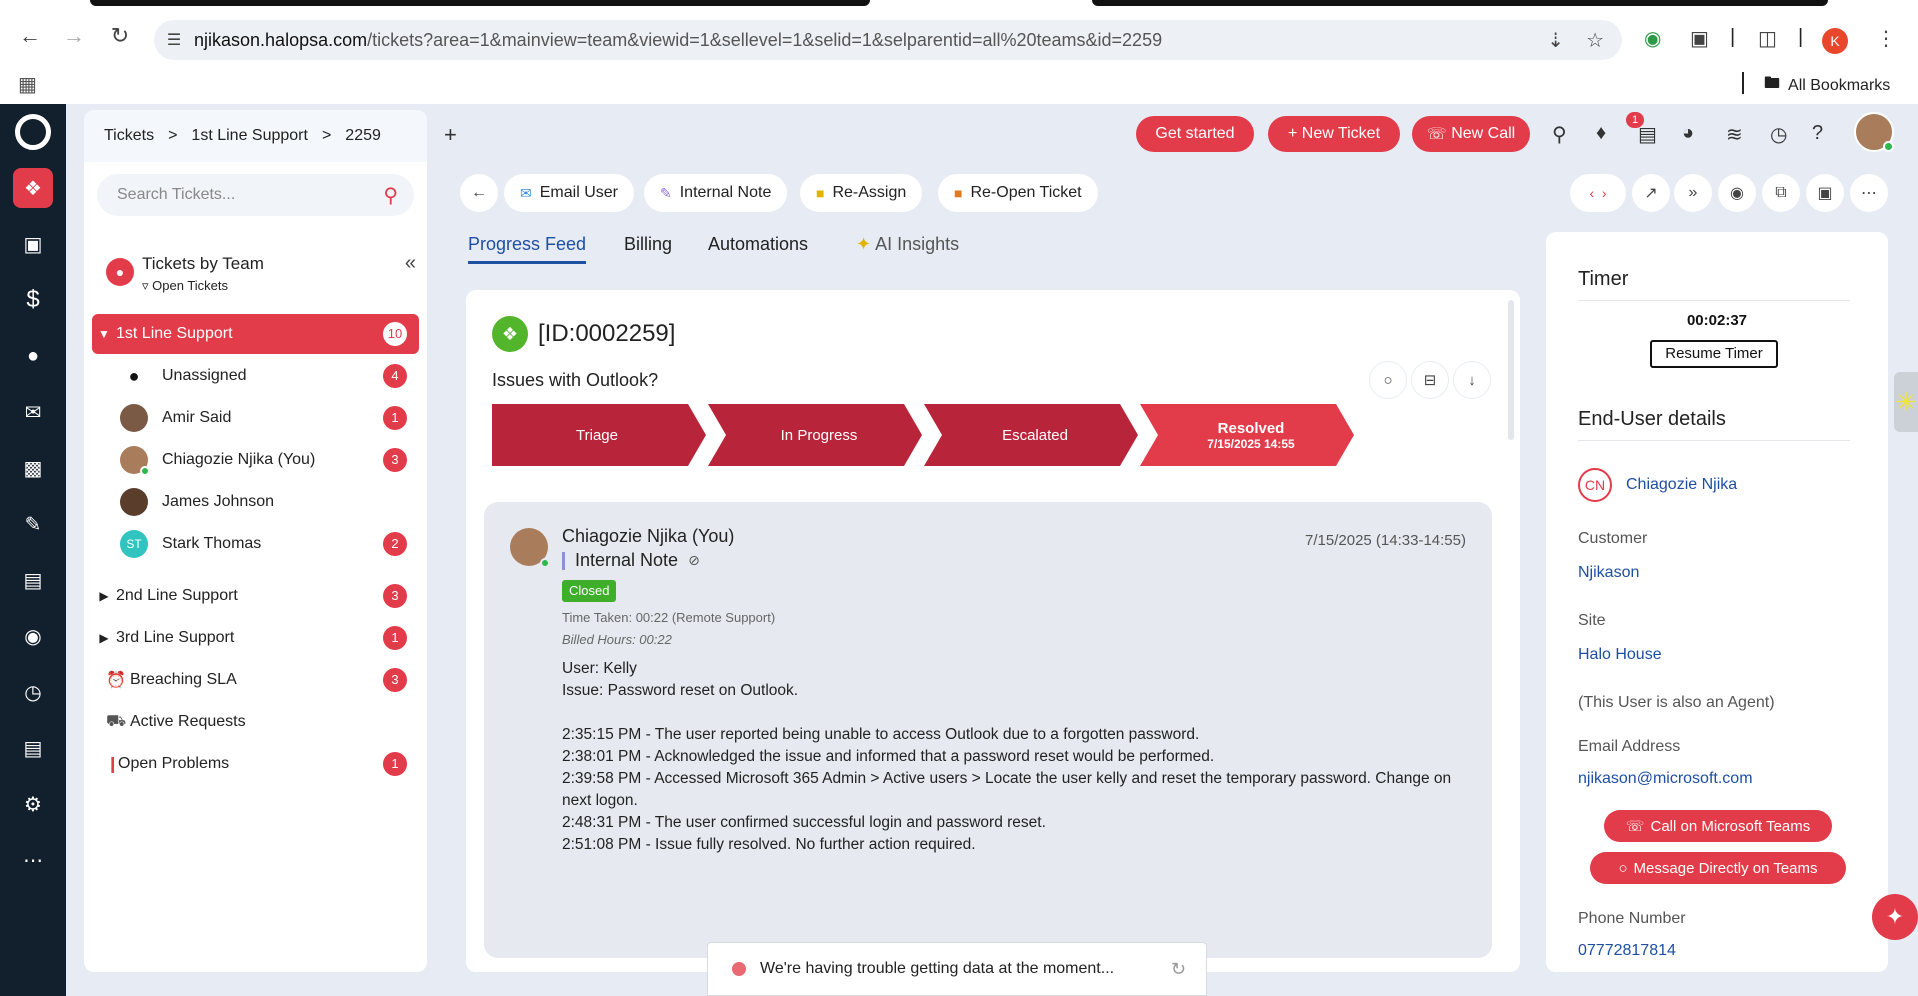 Image resolution: width=1918 pixels, height=996 pixels. I want to click on hidden-eye-icon: ⊘, so click(694, 560).